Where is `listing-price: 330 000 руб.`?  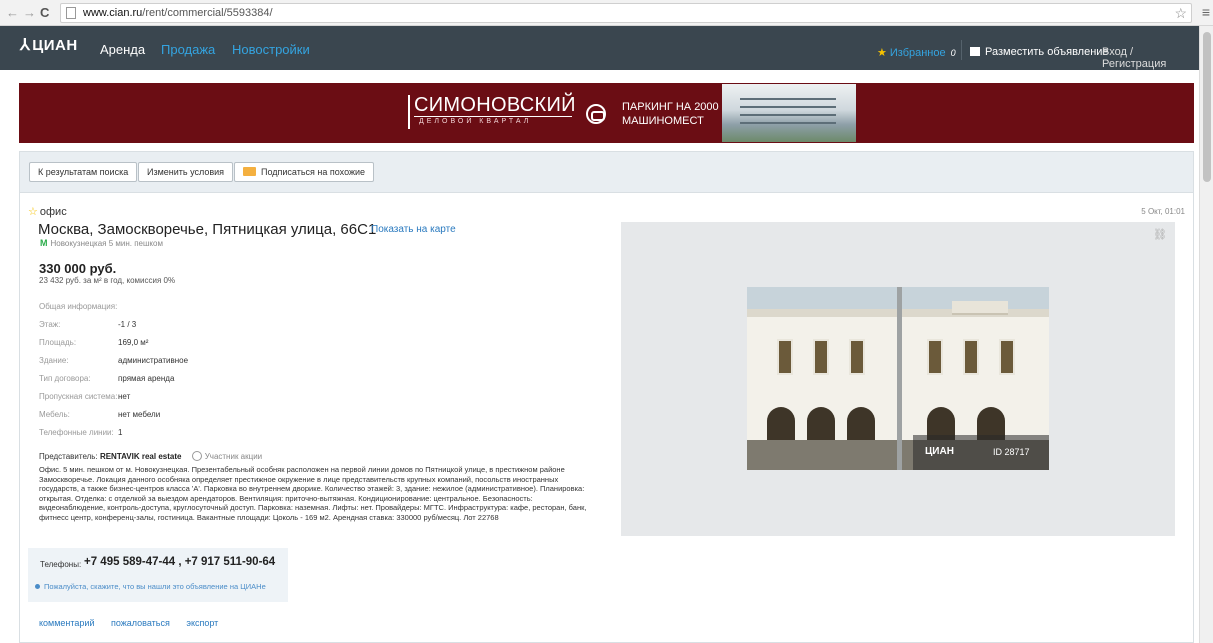
listing-price: 330 000 руб. is located at coordinates (78, 268).